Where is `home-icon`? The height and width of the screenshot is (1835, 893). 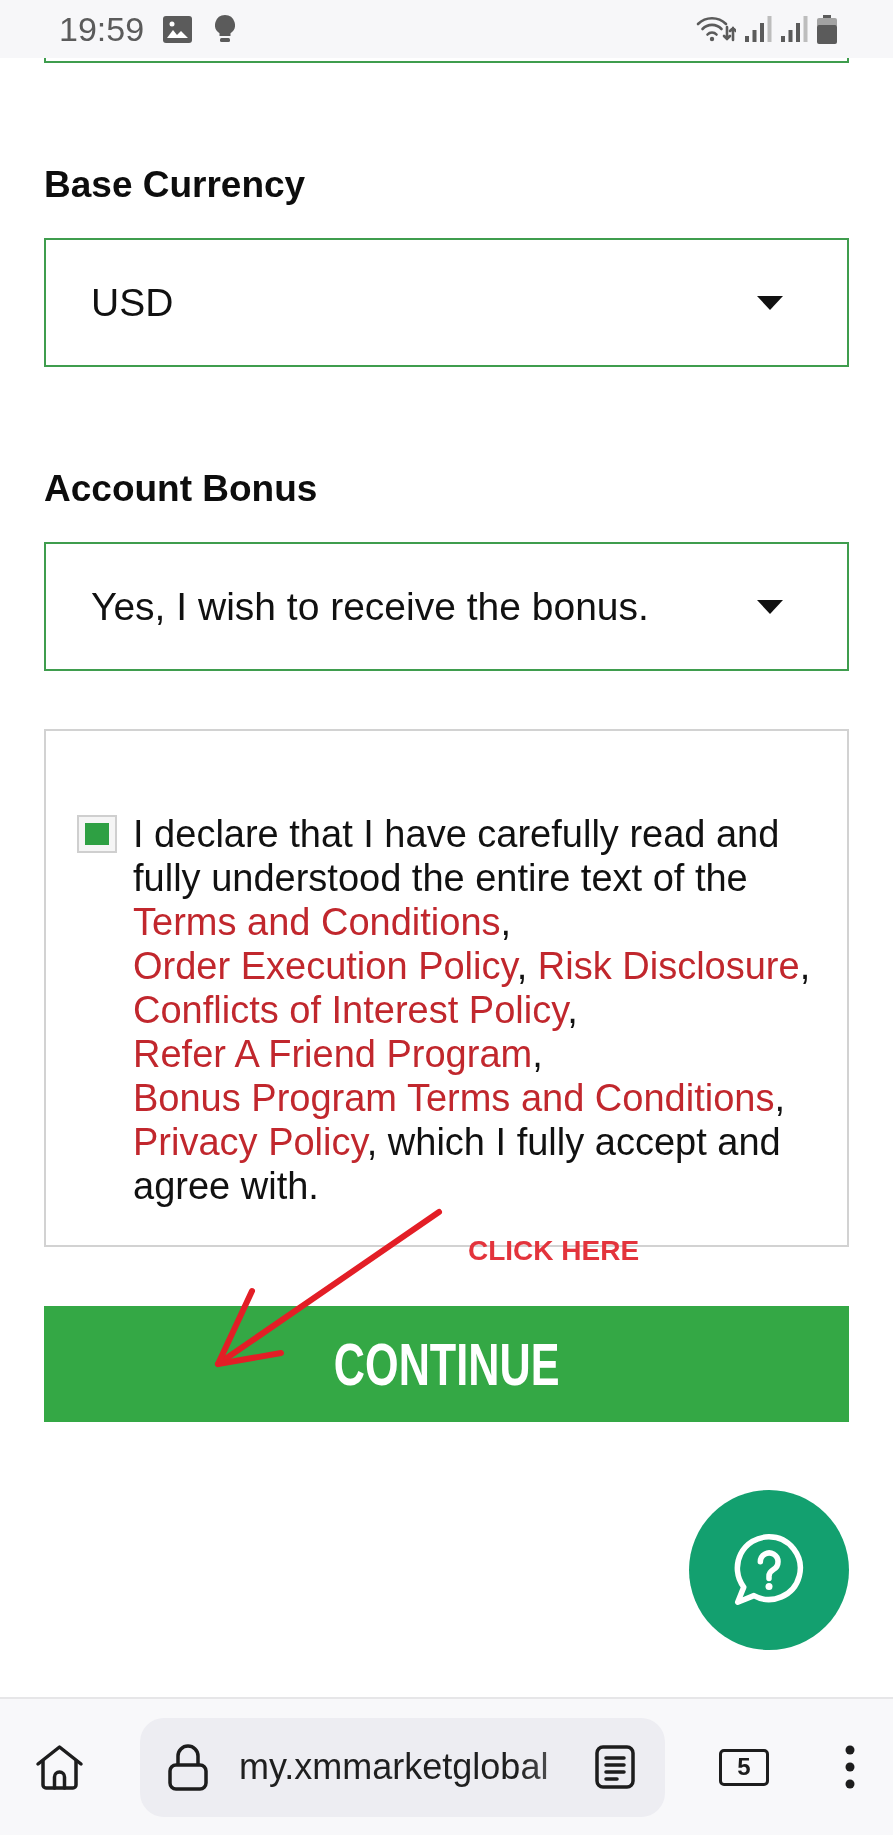
home-icon is located at coordinates (59, 1767).